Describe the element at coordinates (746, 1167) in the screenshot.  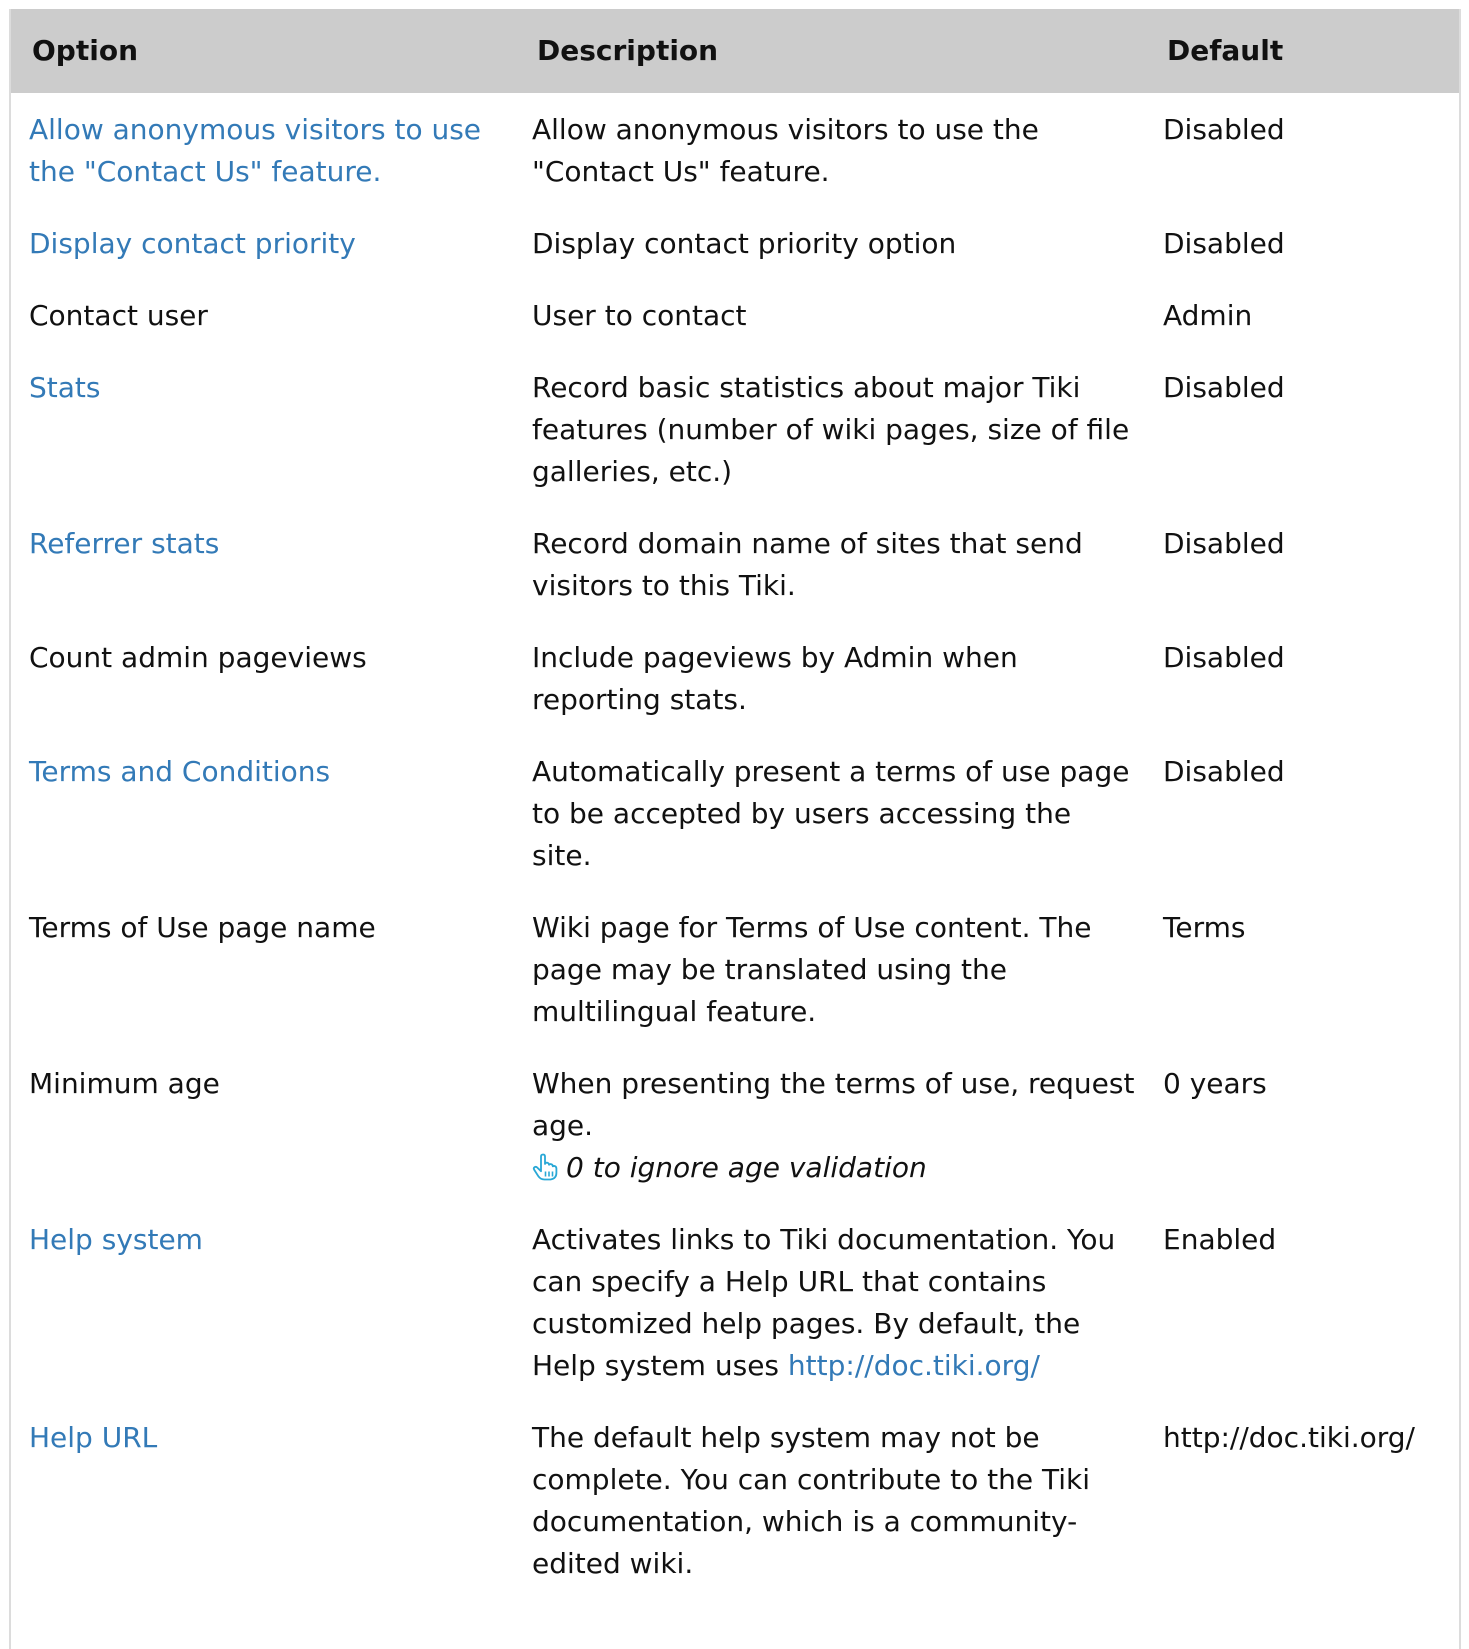
I see `hint-text: 0 to ignore age validation` at that location.